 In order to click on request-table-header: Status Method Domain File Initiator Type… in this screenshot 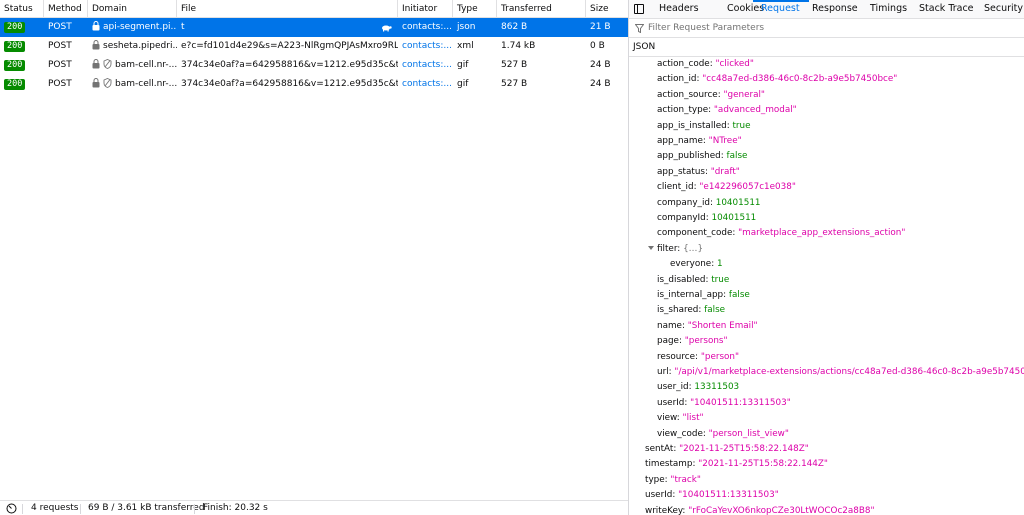, I will do `click(314, 9)`.